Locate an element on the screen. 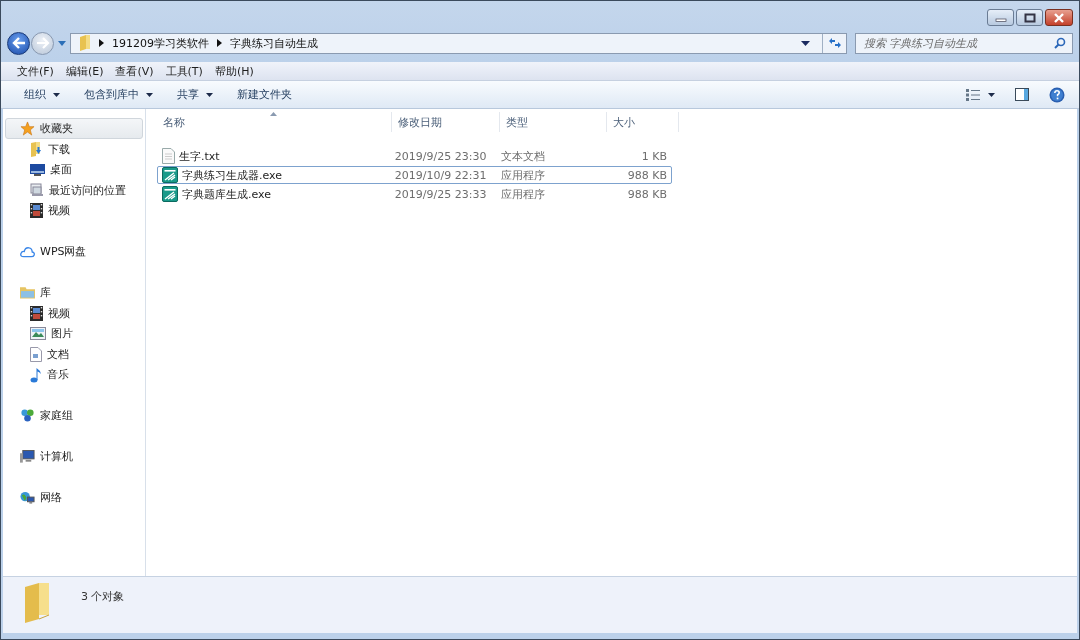  column-header: 类型 is located at coordinates (553, 122).